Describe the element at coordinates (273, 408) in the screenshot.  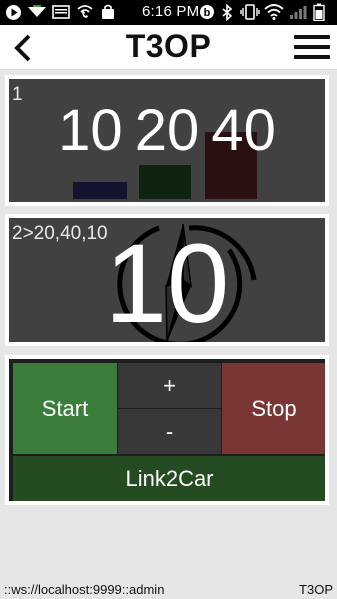
I see `stop-button: Stop` at that location.